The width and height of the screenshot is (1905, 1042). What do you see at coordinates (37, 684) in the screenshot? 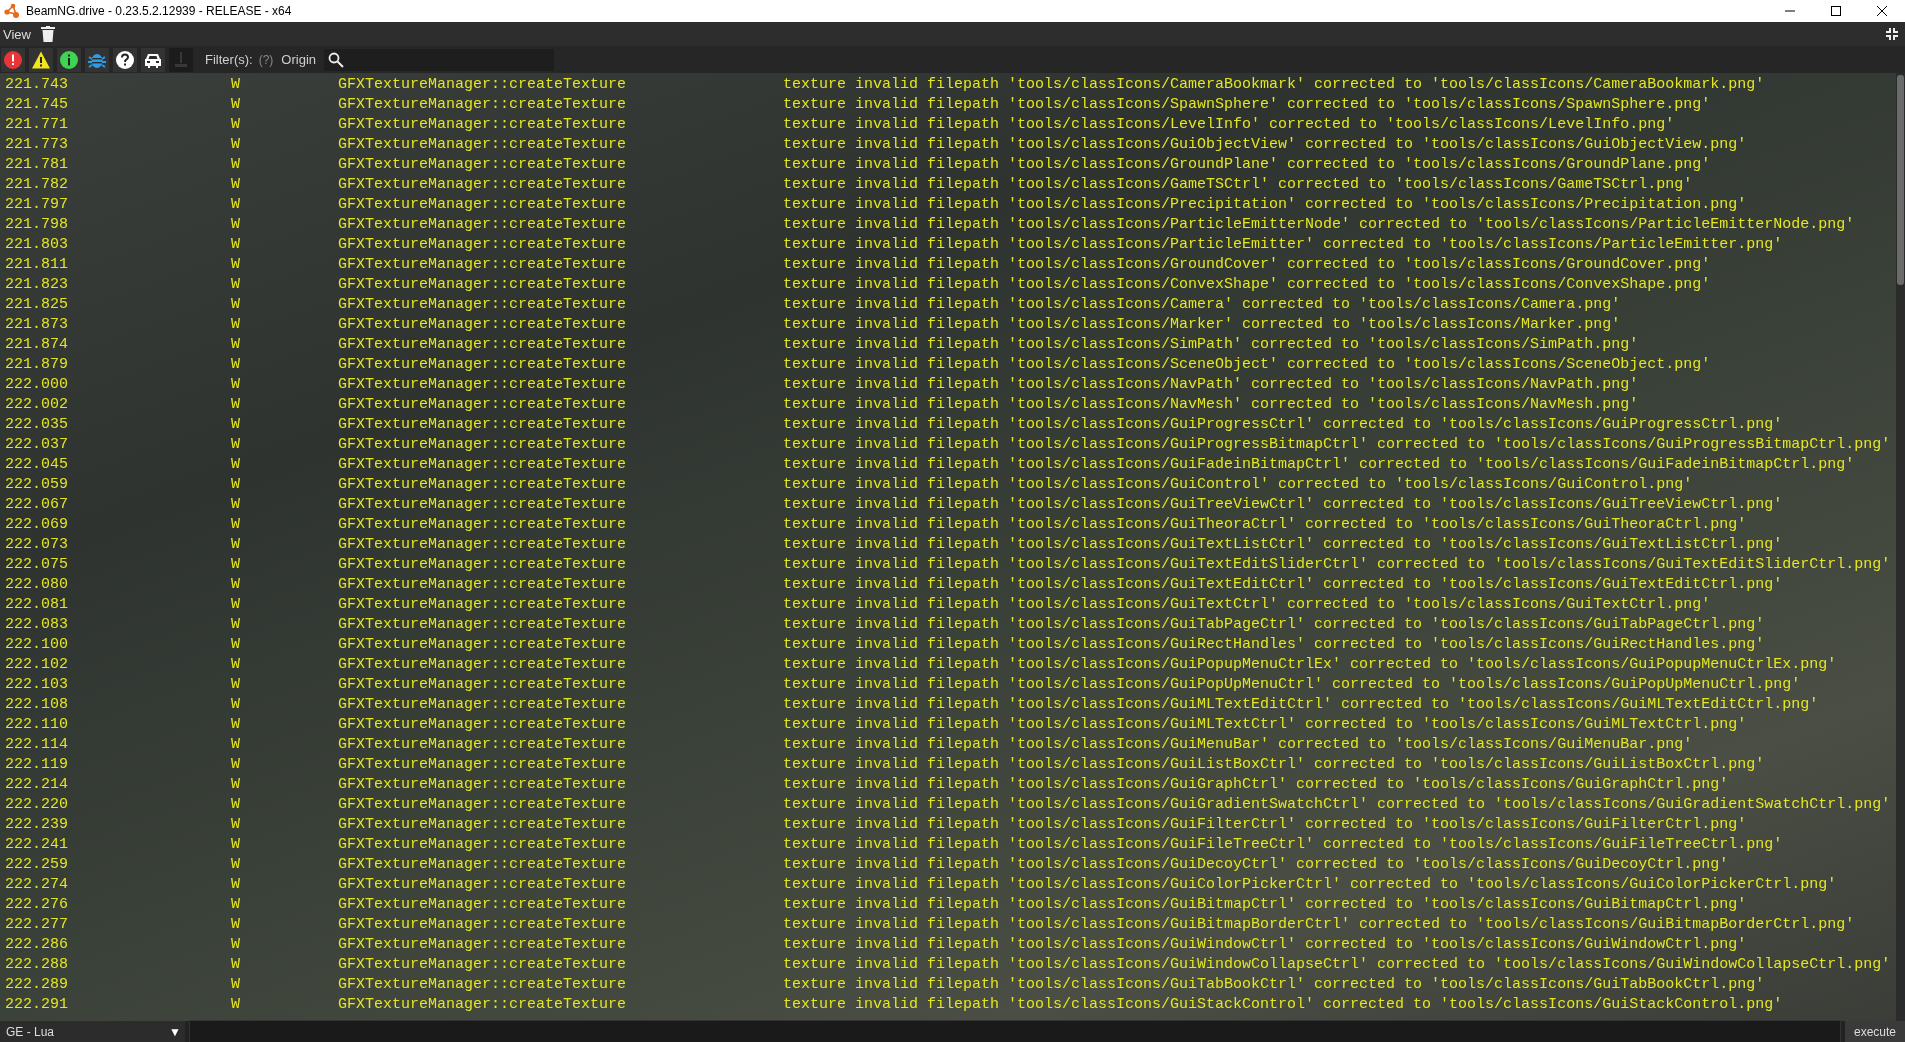
I see `log-time: 222.103` at bounding box center [37, 684].